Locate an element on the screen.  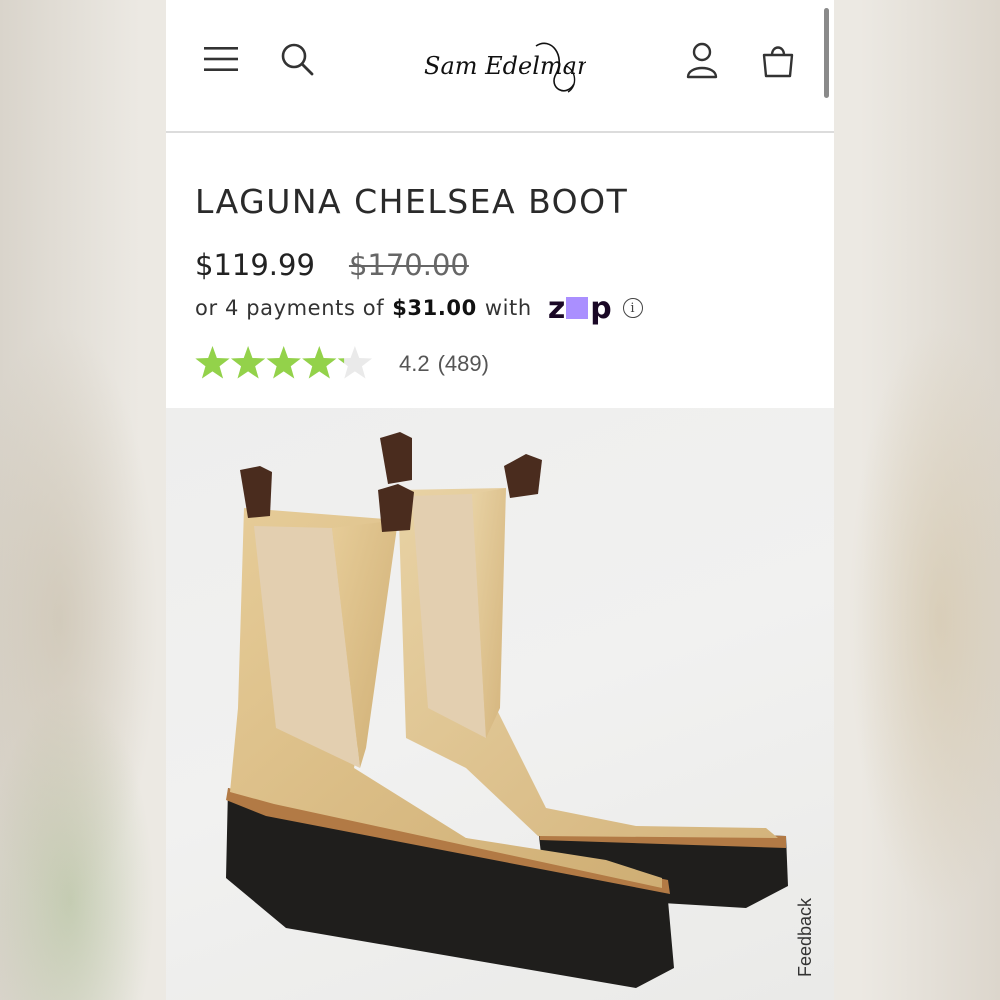
rating-value: 4.2 is located at coordinates (414, 363).